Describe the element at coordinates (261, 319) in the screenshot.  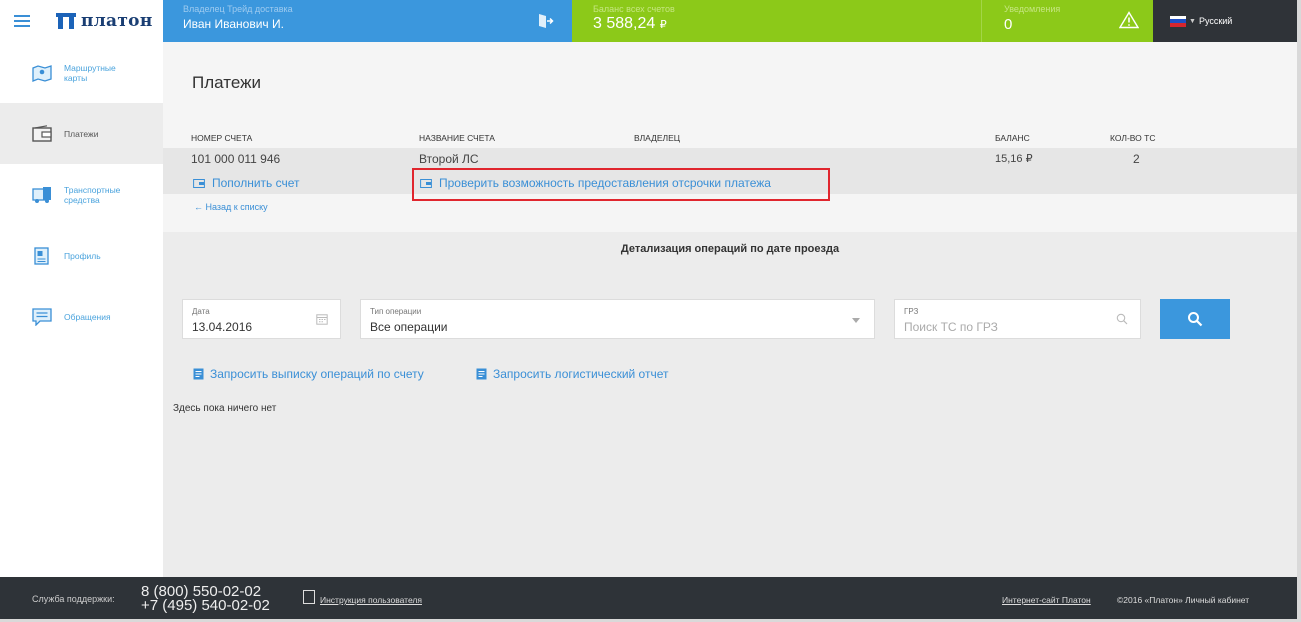
I see `date-field: Дата 13.04.2016` at that location.